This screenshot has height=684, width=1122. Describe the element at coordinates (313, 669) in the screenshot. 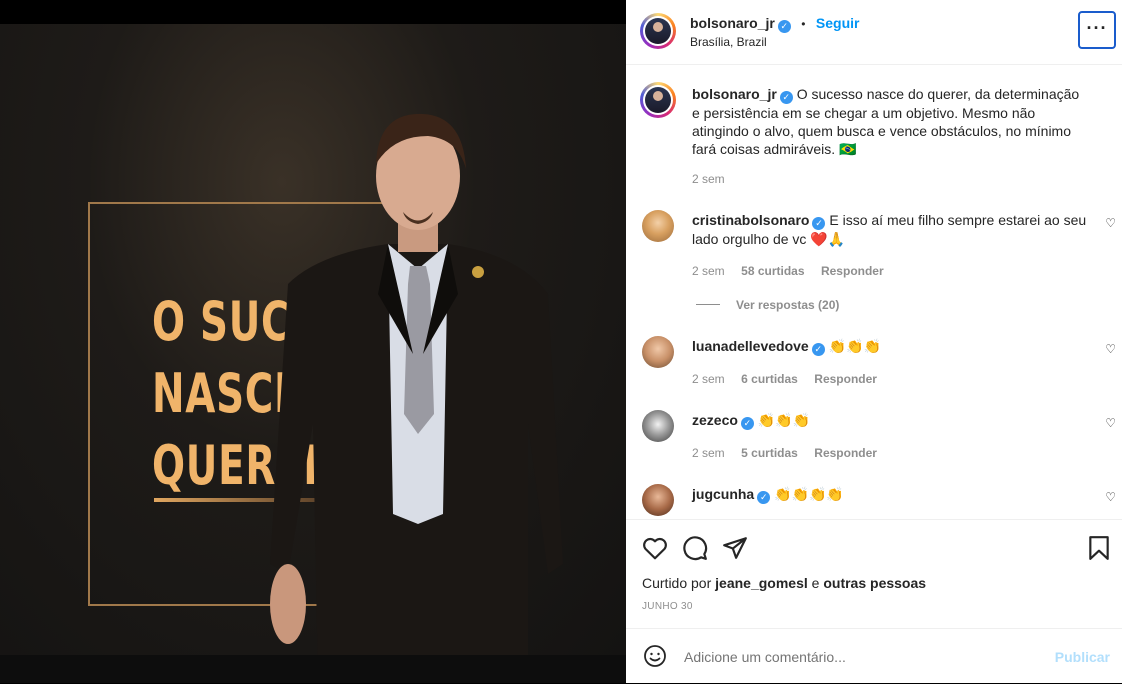

I see `bottom-strip` at that location.